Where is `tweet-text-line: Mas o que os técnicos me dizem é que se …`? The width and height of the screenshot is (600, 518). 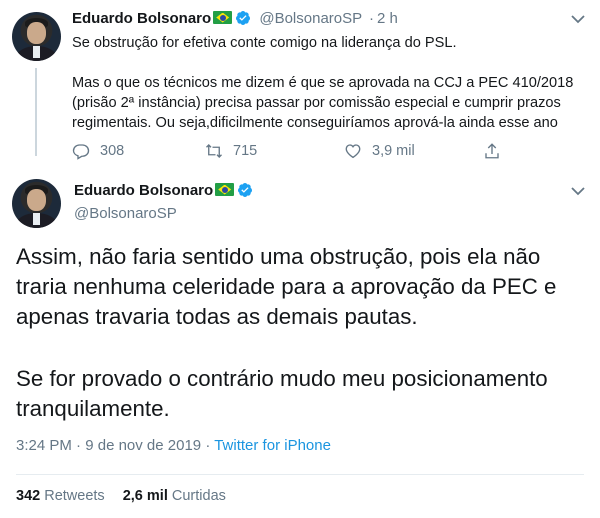 tweet-text-line: Mas o que os técnicos me dizem é que se … is located at coordinates (323, 83).